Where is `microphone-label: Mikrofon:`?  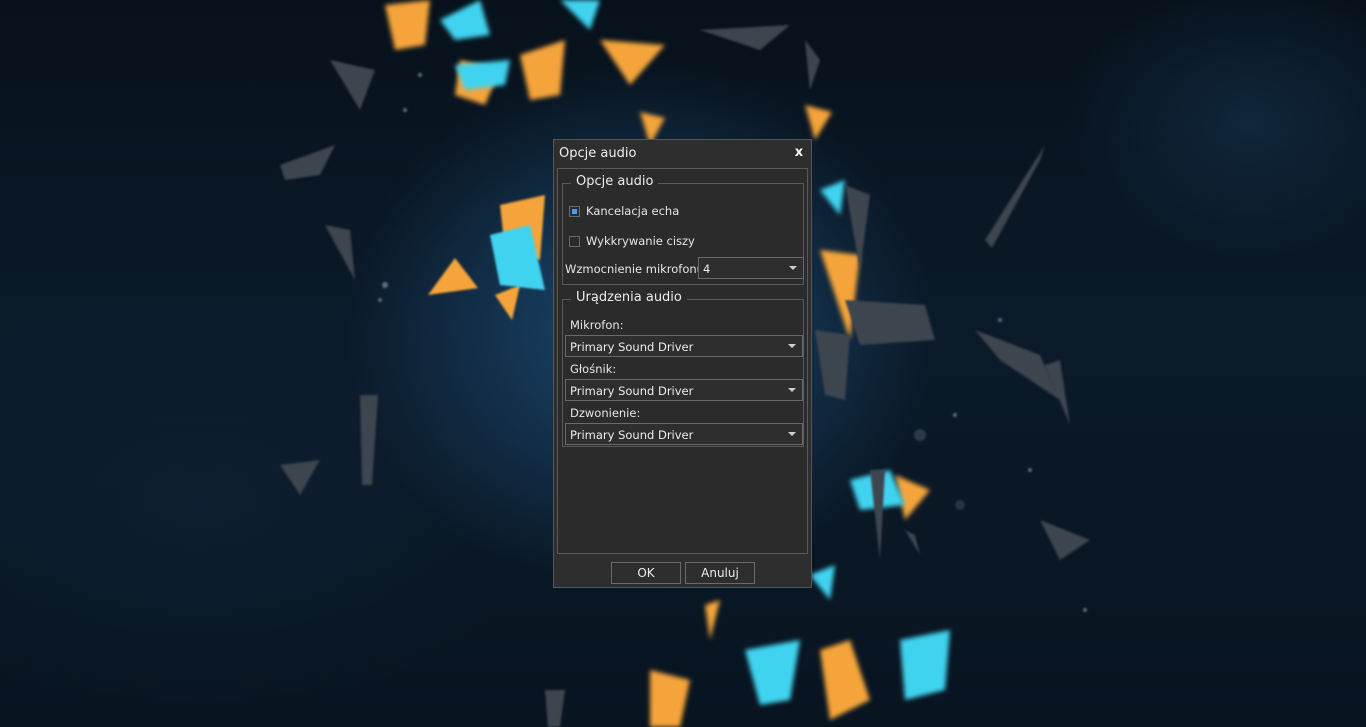 microphone-label: Mikrofon: is located at coordinates (597, 325).